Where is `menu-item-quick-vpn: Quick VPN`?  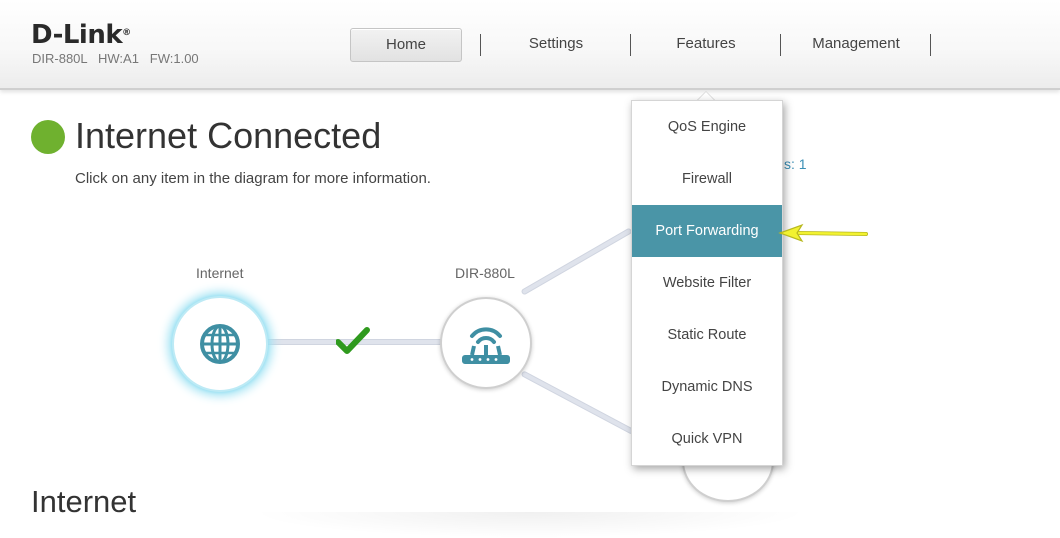
menu-item-quick-vpn: Quick VPN is located at coordinates (707, 439).